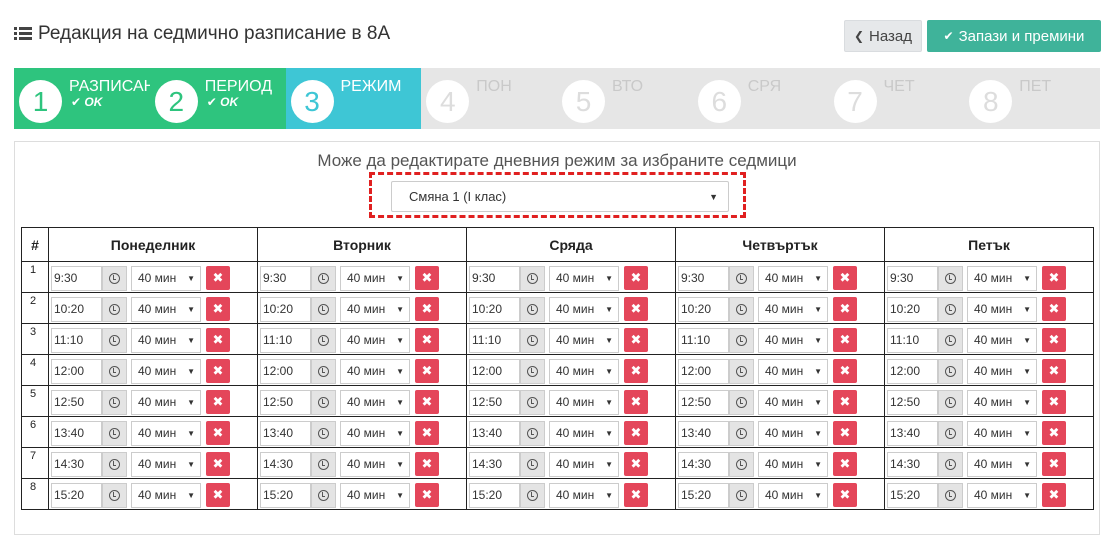  Describe the element at coordinates (217, 98) in the screenshot. I see `wizard-step-2: 2 ПЕРИОД ✔ OK` at that location.